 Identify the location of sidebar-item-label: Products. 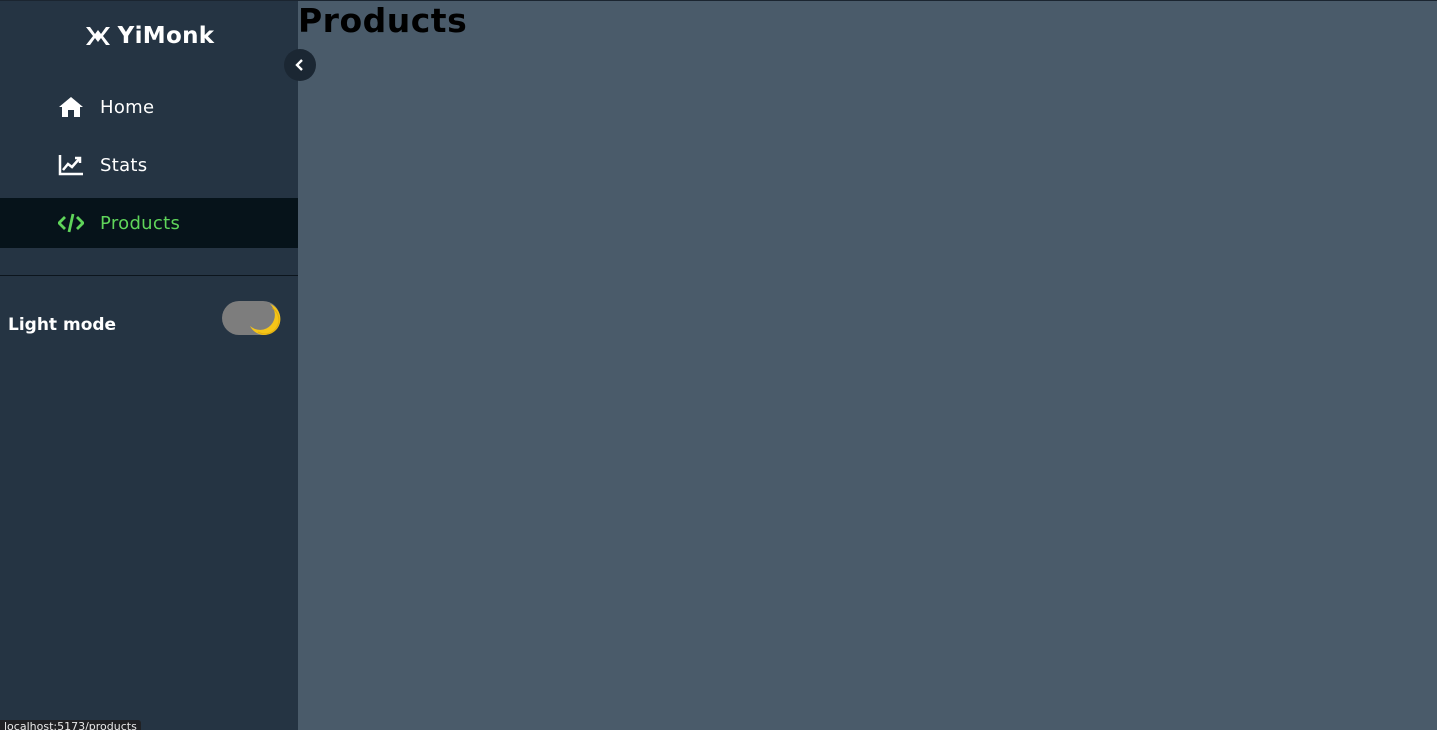
(140, 223).